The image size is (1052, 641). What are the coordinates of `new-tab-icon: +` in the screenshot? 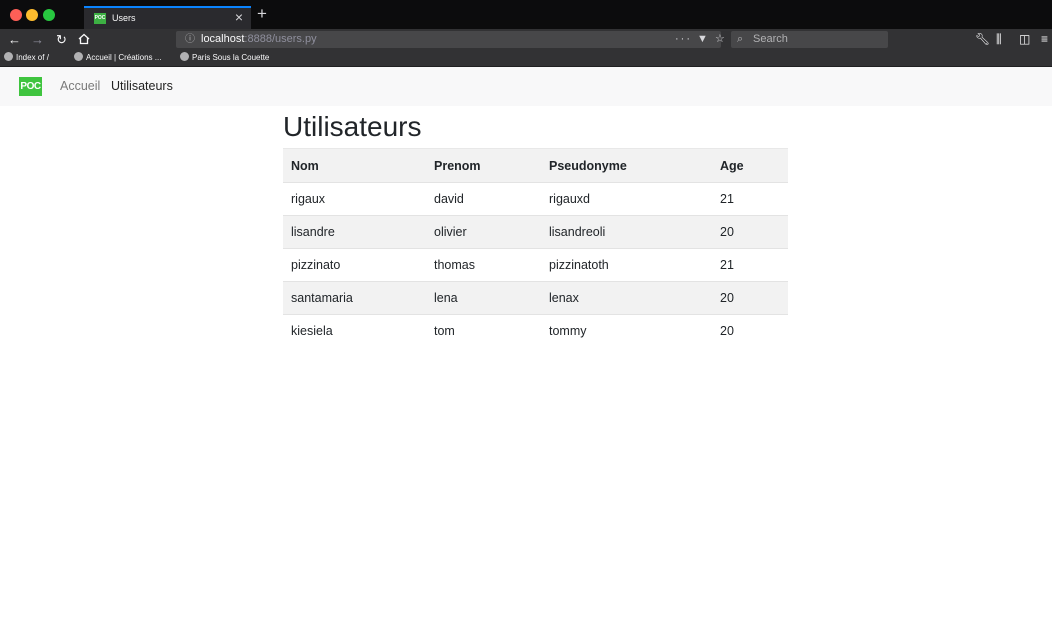 It's located at (262, 14).